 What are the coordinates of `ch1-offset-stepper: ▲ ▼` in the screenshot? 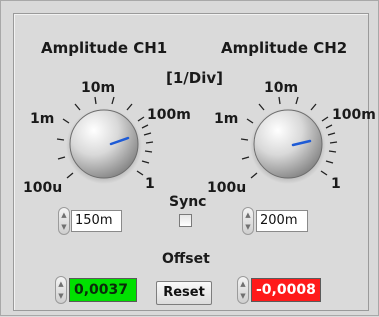 It's located at (61, 290).